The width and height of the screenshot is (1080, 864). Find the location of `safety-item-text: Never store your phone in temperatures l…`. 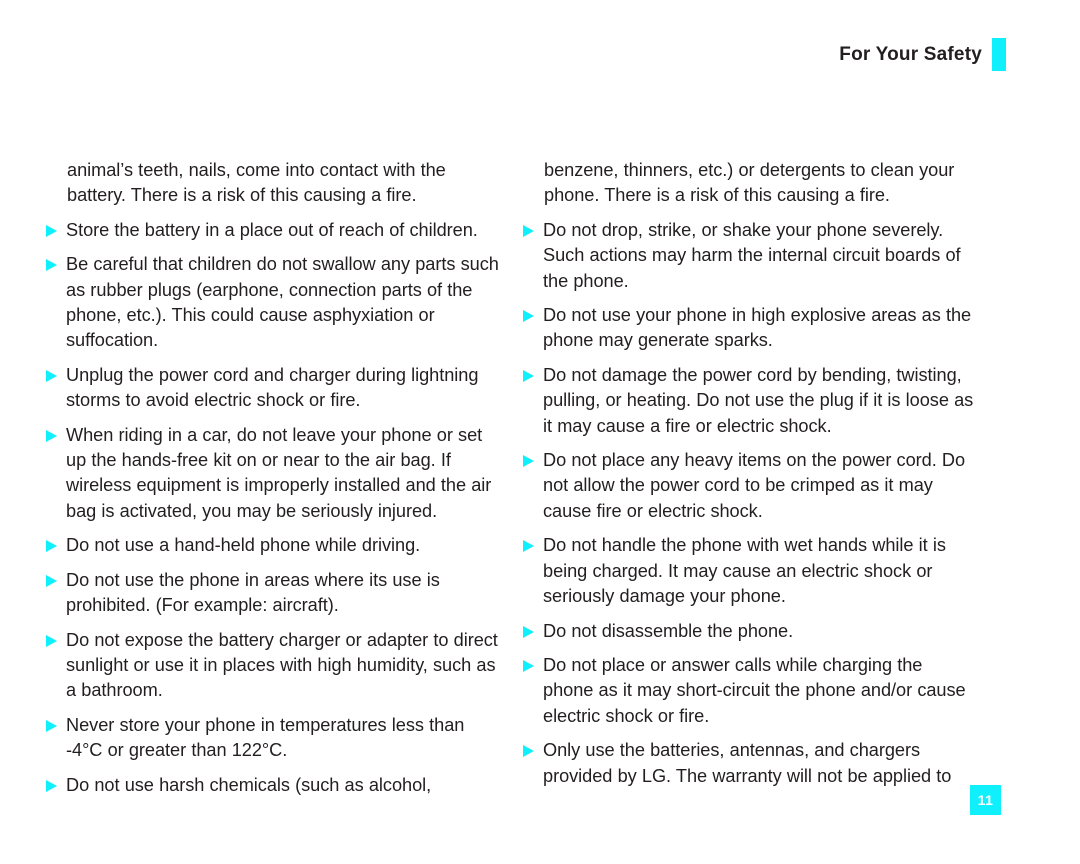

safety-item-text: Never store your phone in temperatures l… is located at coordinates (265, 737).